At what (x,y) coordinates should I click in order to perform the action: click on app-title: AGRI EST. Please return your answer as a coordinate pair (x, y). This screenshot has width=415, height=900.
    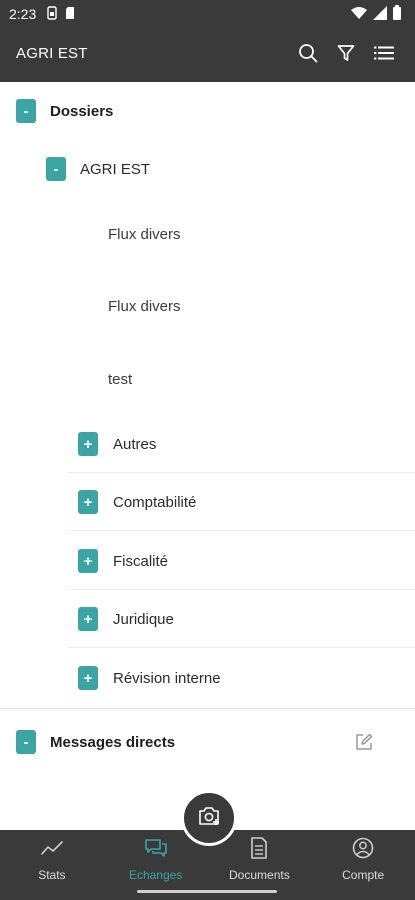
    Looking at the image, I should click on (52, 53).